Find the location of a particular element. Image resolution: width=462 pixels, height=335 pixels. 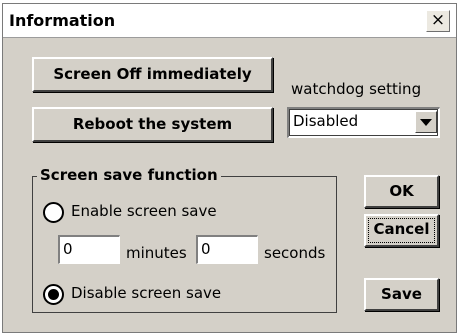

close-button: × is located at coordinates (438, 21).